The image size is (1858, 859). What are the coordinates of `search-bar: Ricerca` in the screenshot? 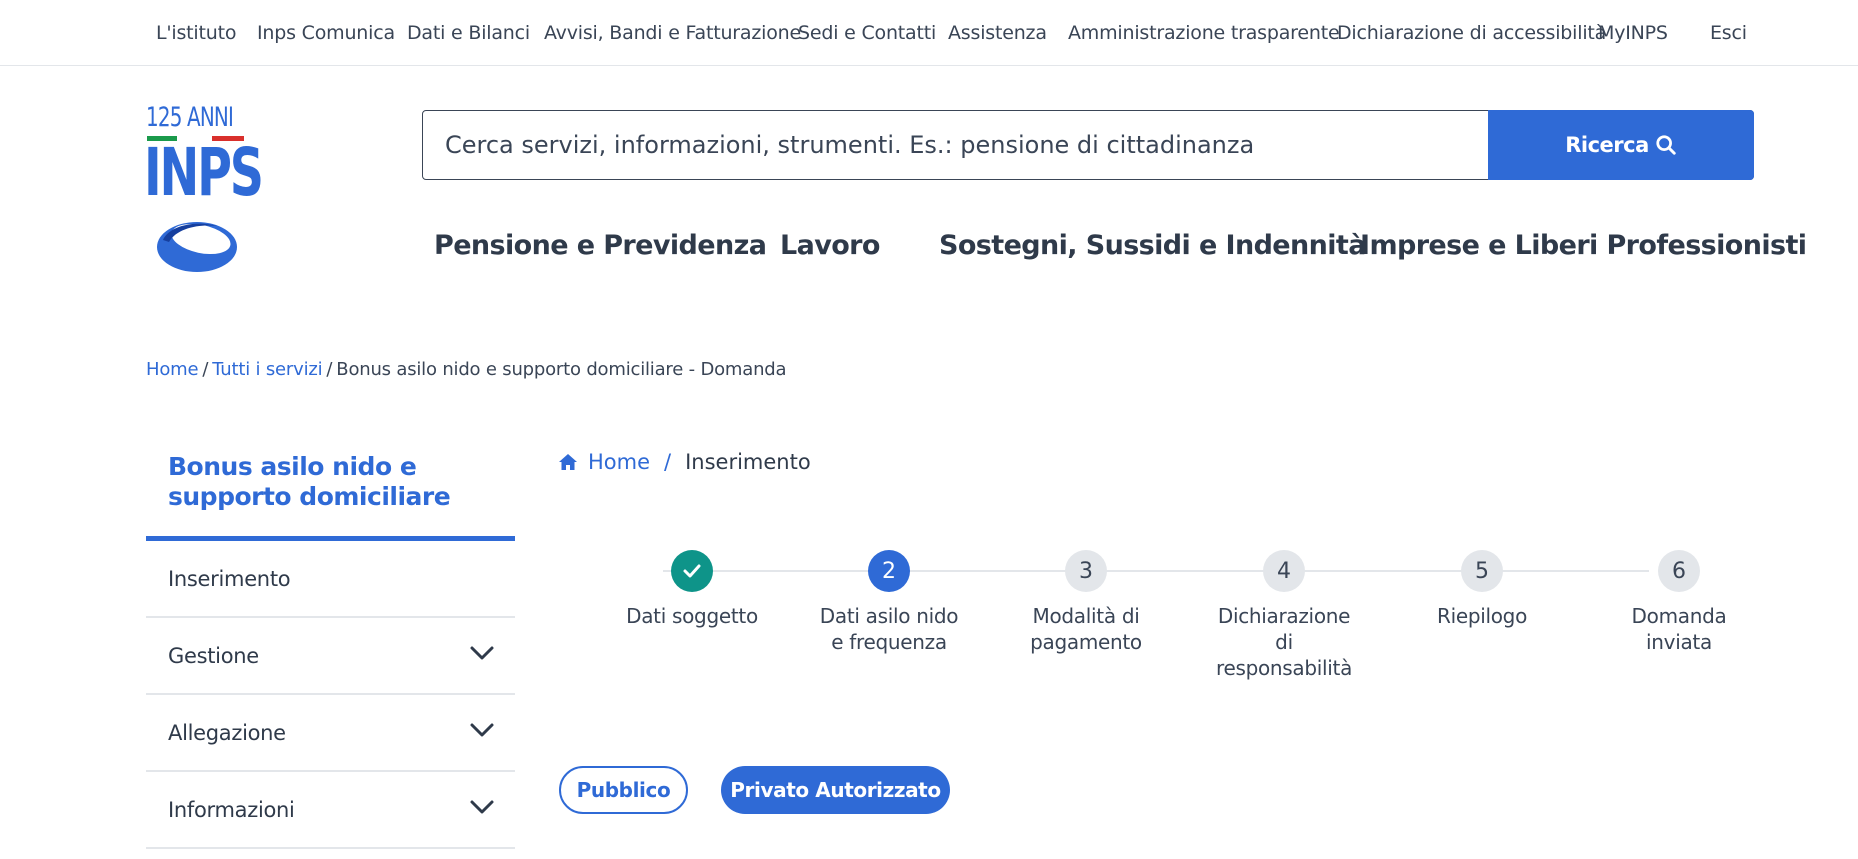 It's located at (1088, 145).